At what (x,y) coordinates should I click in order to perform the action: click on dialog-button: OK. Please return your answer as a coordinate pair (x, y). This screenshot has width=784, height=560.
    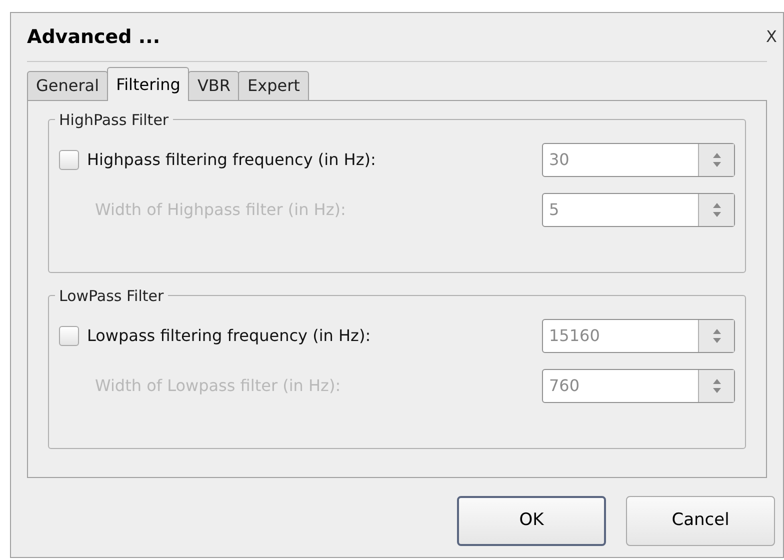
    Looking at the image, I should click on (531, 521).